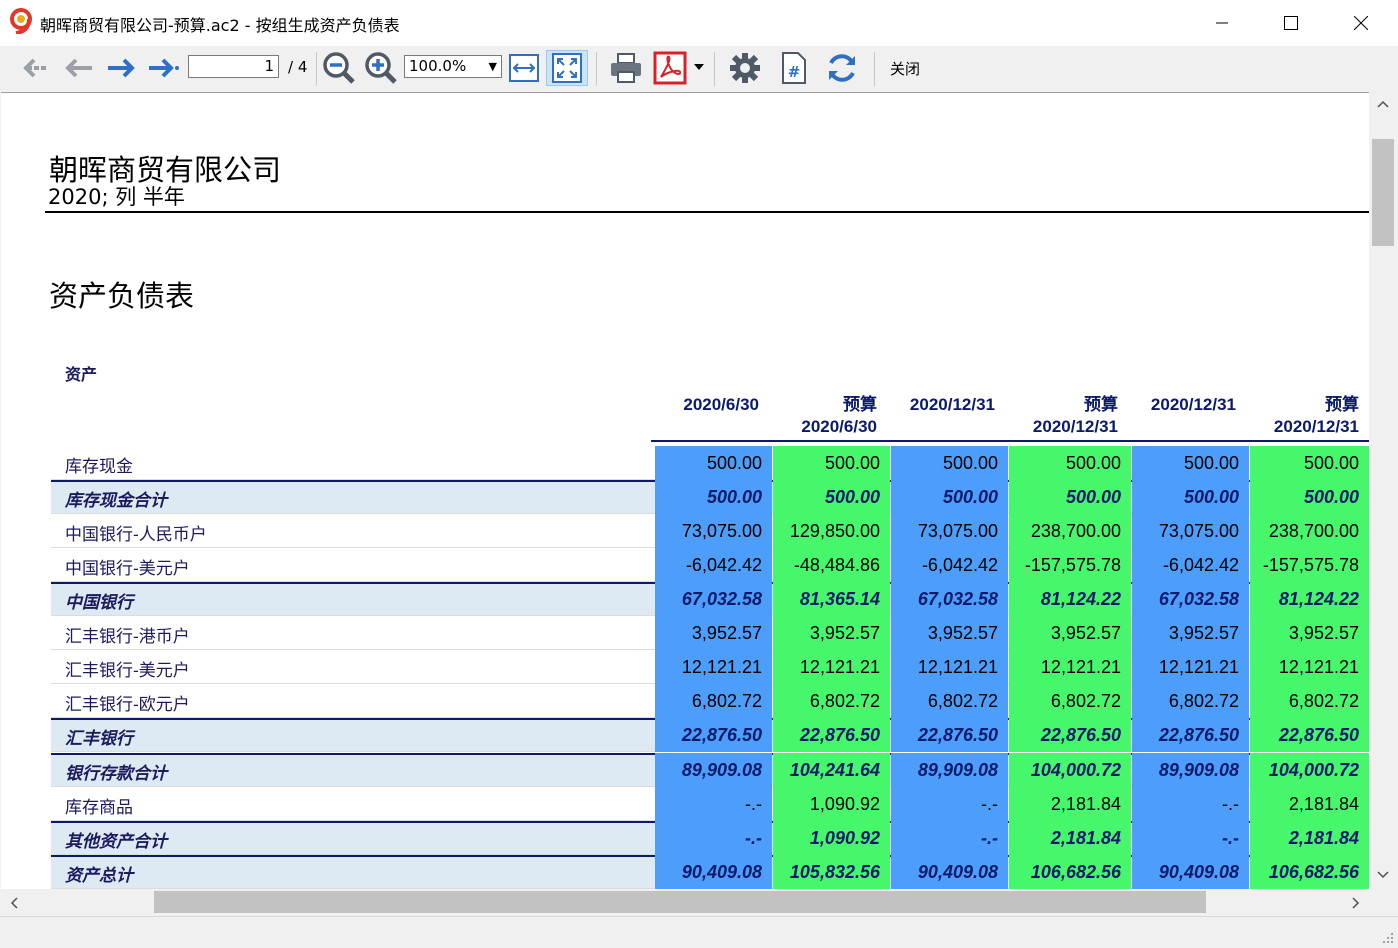 The image size is (1398, 948). I want to click on print-button, so click(626, 68).